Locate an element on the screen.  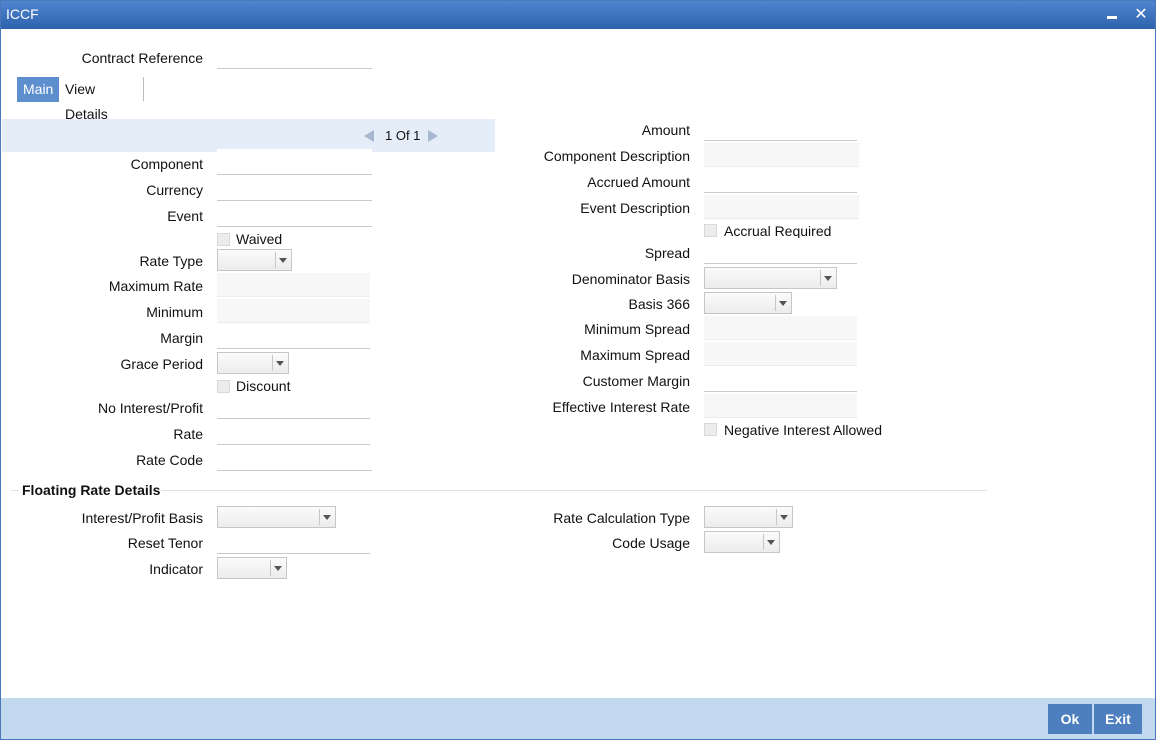
maximum-rate-field is located at coordinates (293, 285).